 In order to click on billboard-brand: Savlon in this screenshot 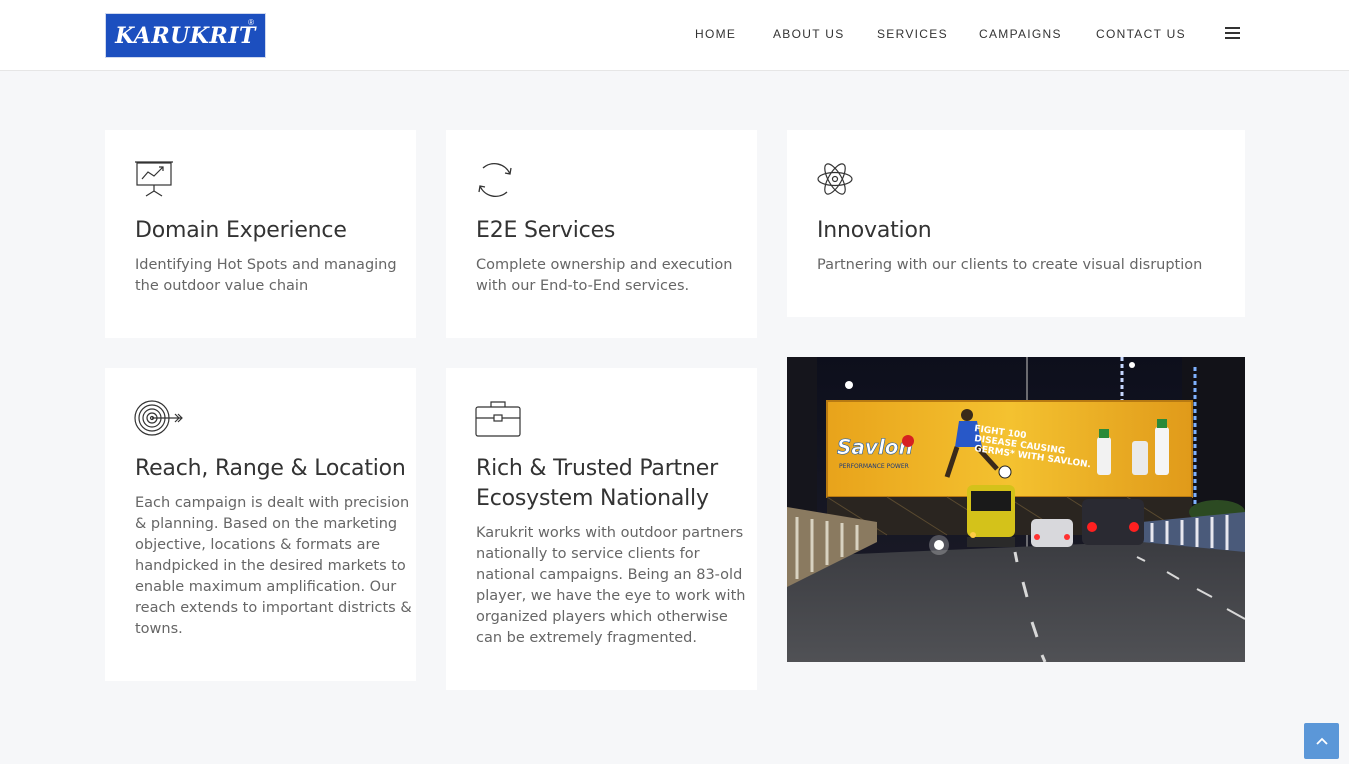, I will do `click(875, 447)`.